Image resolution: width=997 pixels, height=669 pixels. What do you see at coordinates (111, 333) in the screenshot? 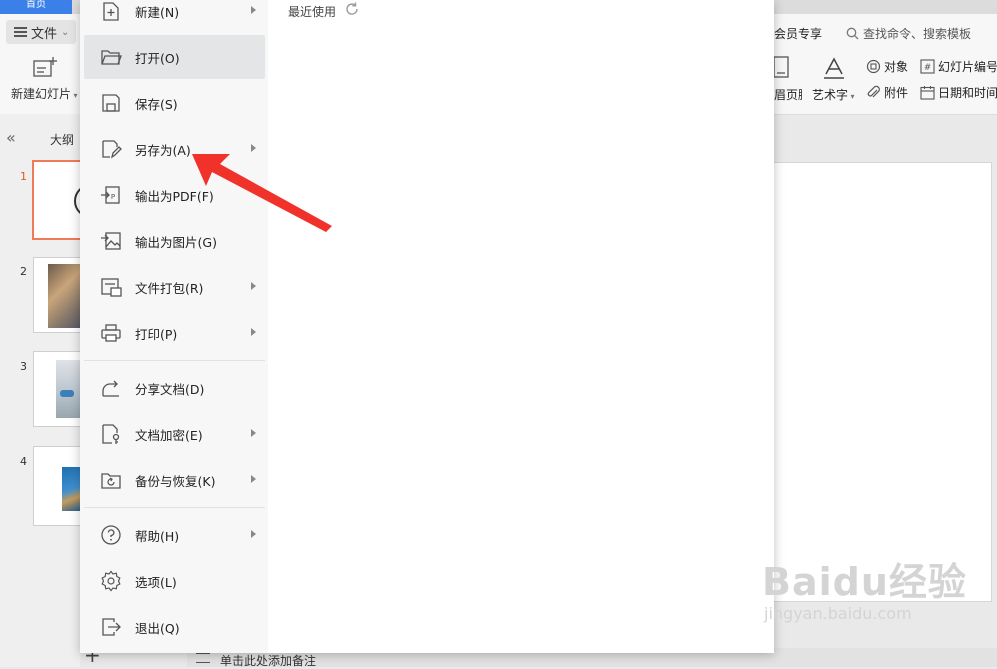
I see `print-icon` at bounding box center [111, 333].